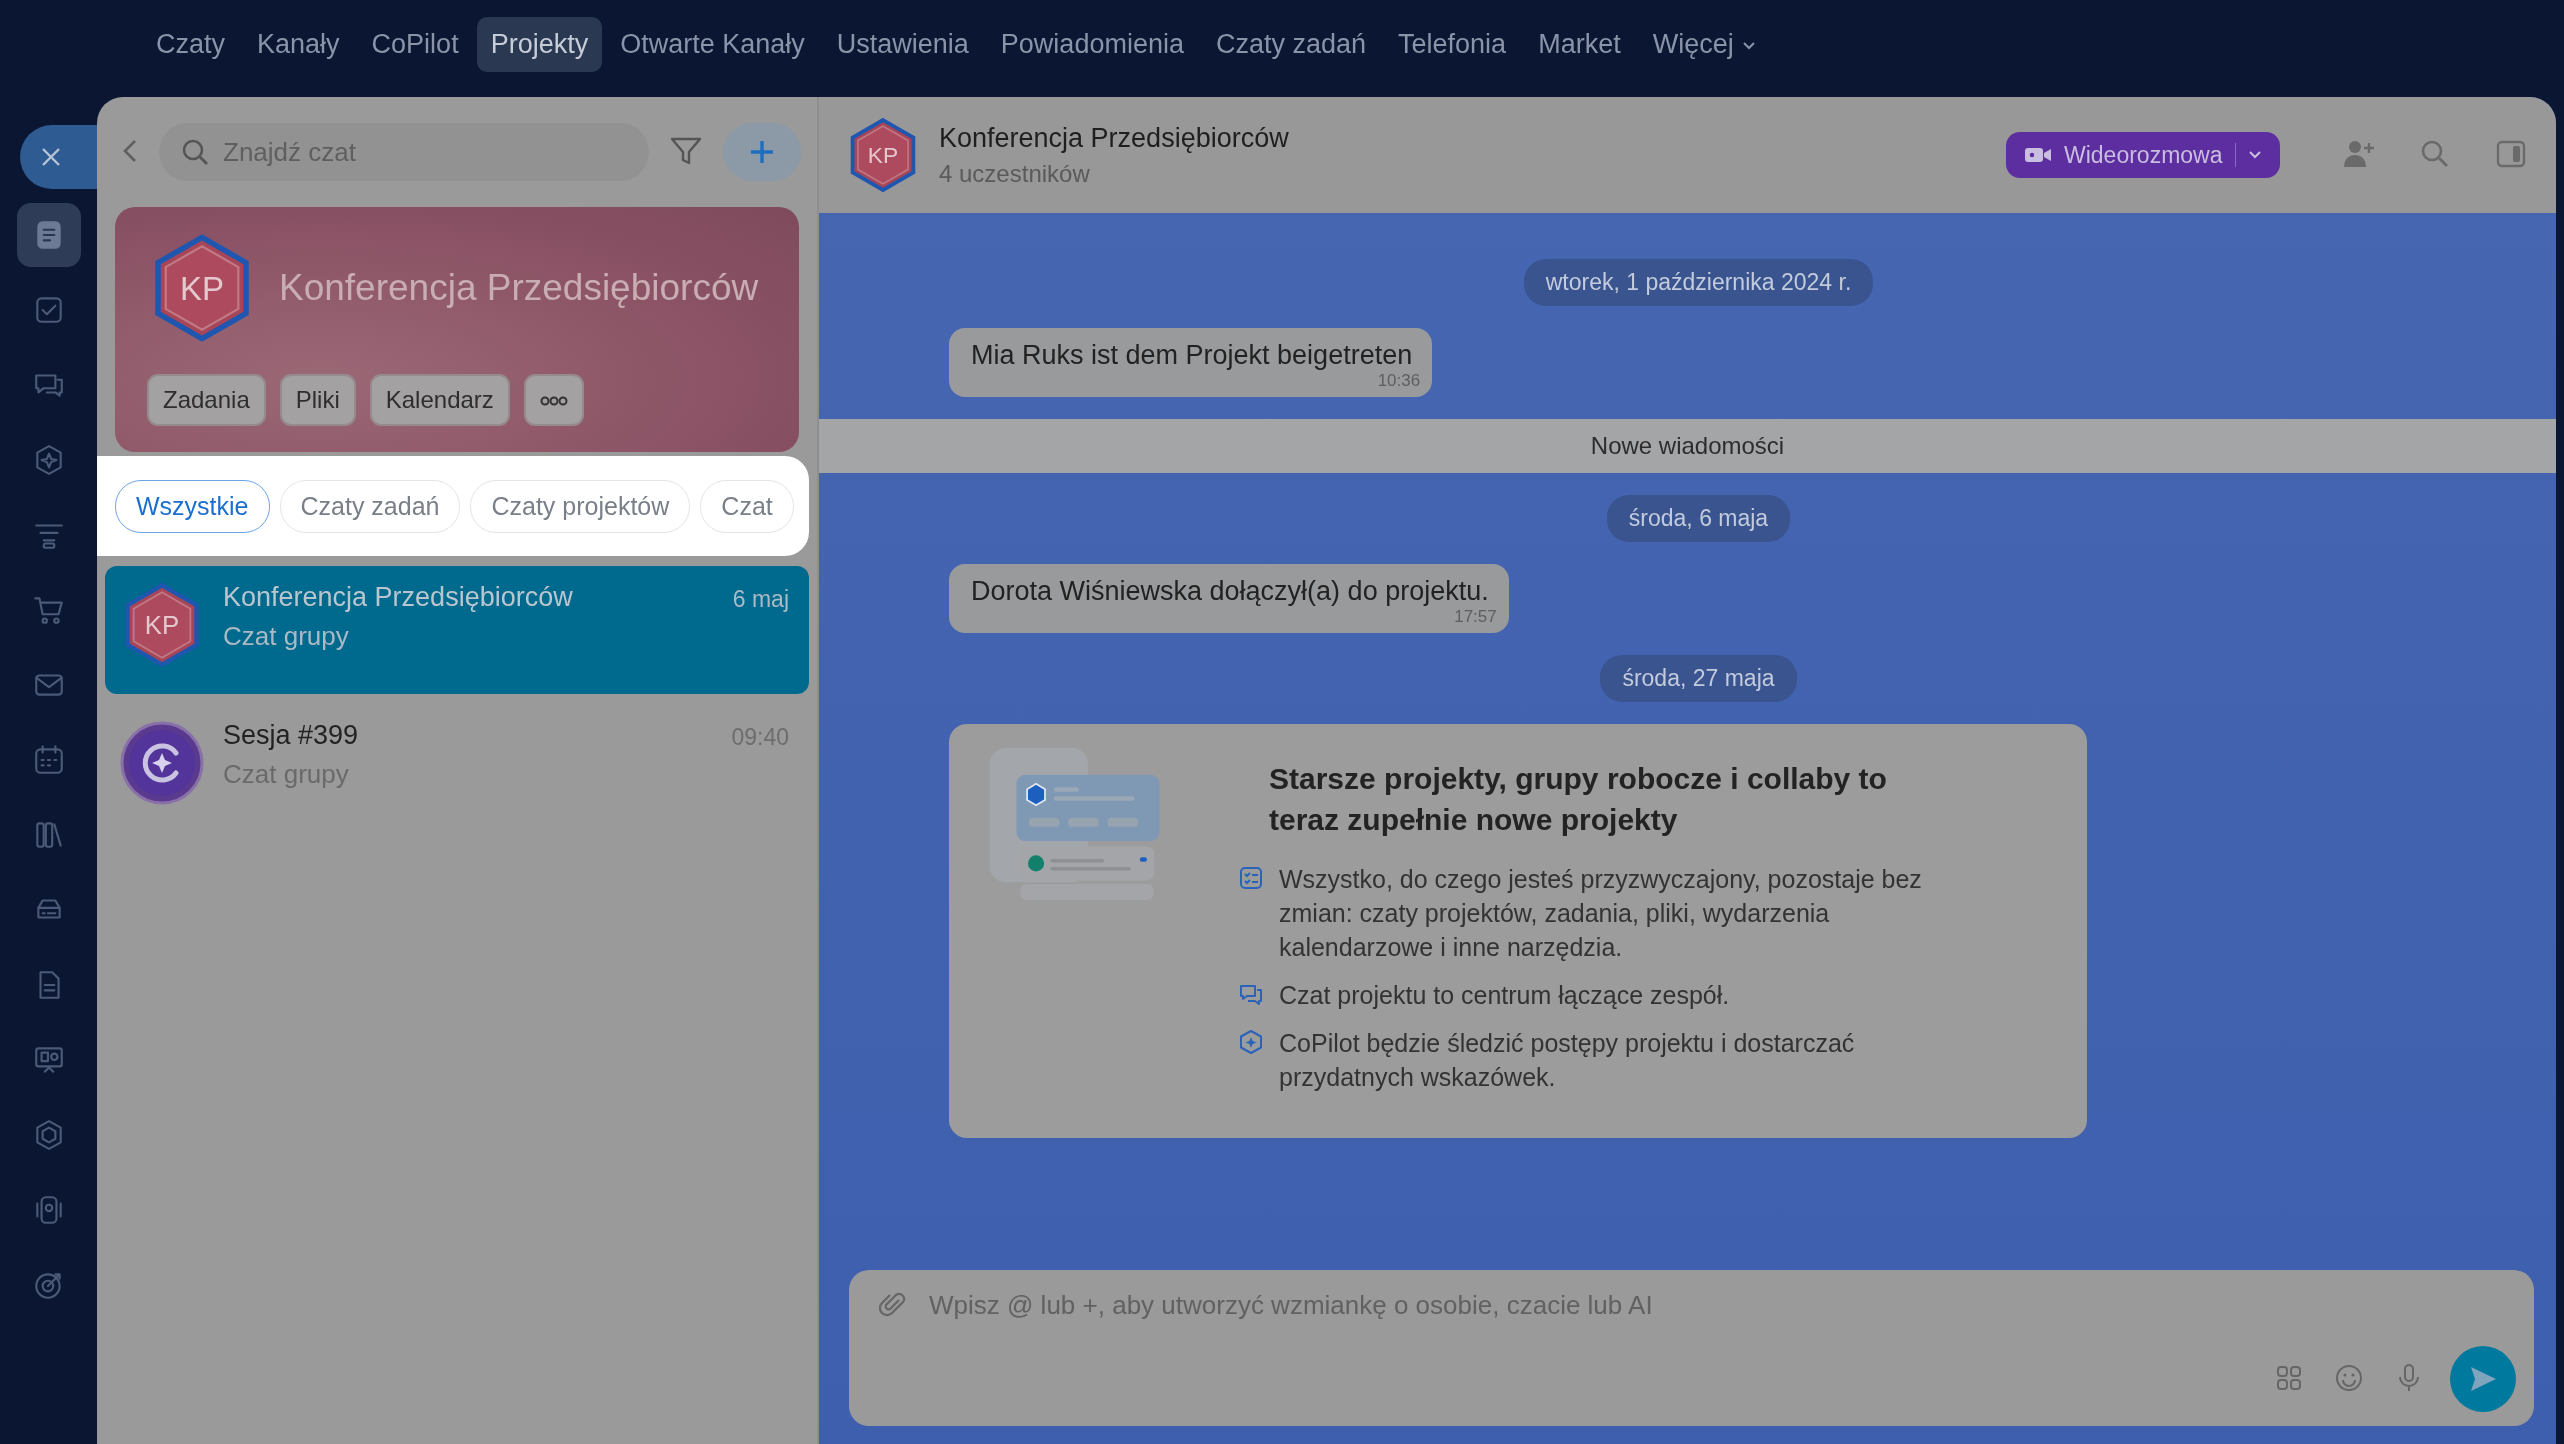 The width and height of the screenshot is (2564, 1444). I want to click on message-time: 10:36, so click(1399, 381).